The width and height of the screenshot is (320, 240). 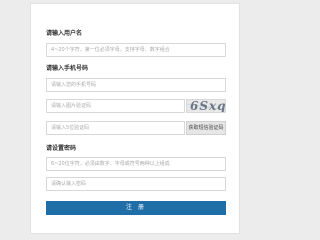 What do you see at coordinates (136, 50) in the screenshot?
I see `username-input: 4~20个字符，第一位必须字母，支持字母、数字组合` at bounding box center [136, 50].